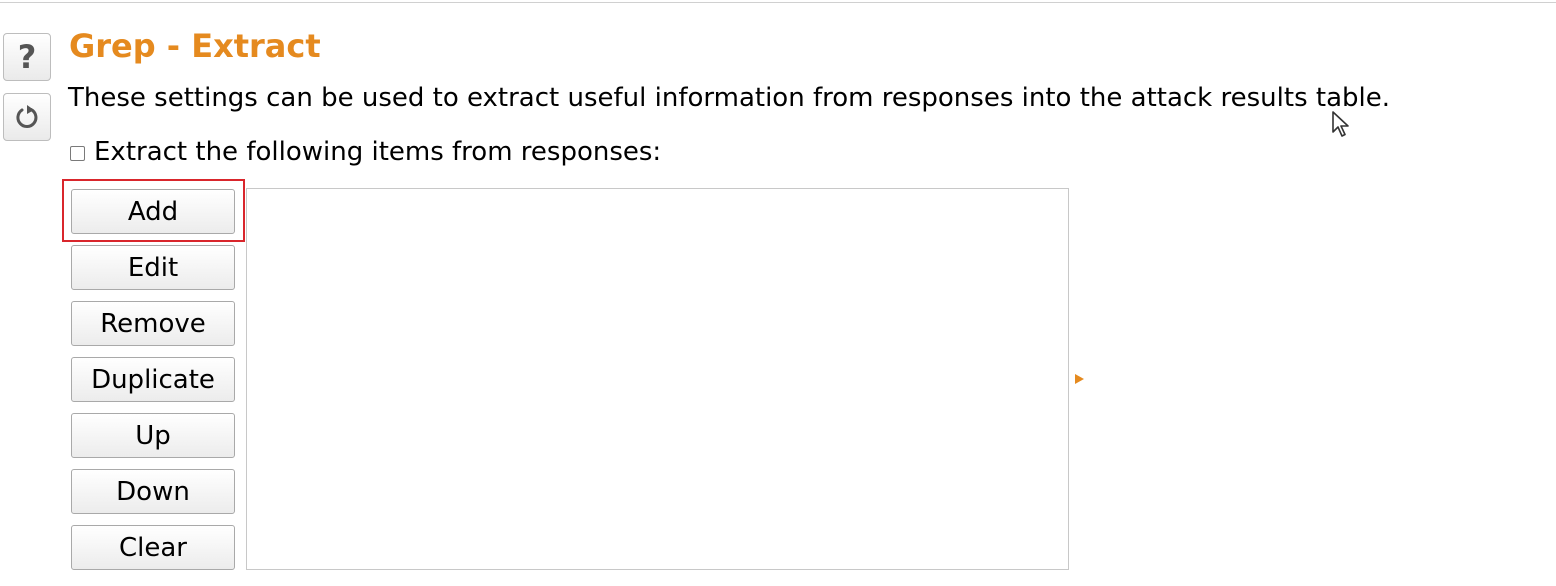 The height and width of the screenshot is (586, 1556). I want to click on reset-defaults-button, so click(27, 117).